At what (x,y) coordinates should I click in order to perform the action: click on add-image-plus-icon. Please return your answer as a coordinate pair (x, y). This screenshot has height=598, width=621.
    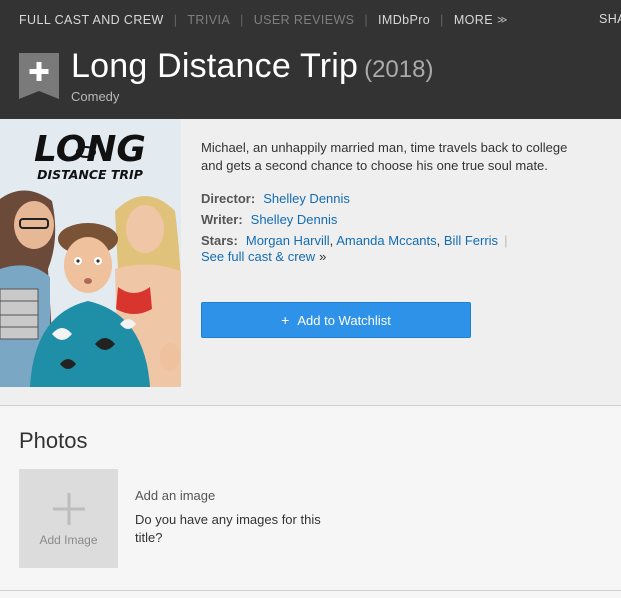
    Looking at the image, I should click on (69, 509).